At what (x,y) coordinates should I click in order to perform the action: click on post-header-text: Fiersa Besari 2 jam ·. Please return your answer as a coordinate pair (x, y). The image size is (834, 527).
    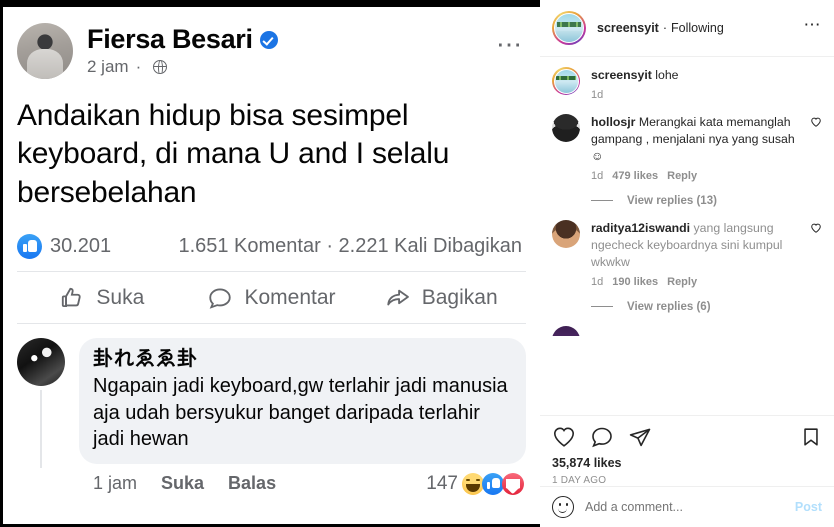
    Looking at the image, I should click on (291, 51).